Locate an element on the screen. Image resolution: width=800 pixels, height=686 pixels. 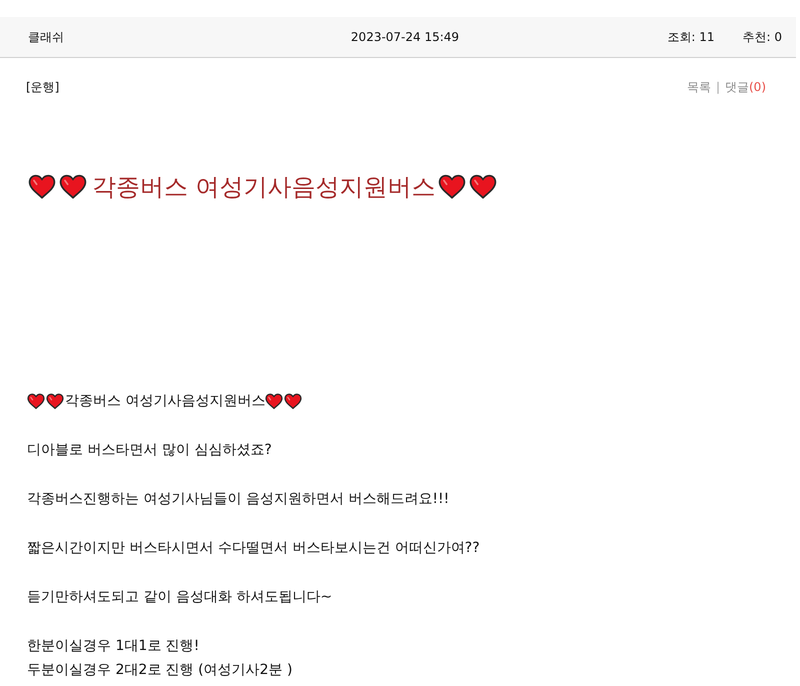
view-count: 조회: 11 is located at coordinates (690, 37).